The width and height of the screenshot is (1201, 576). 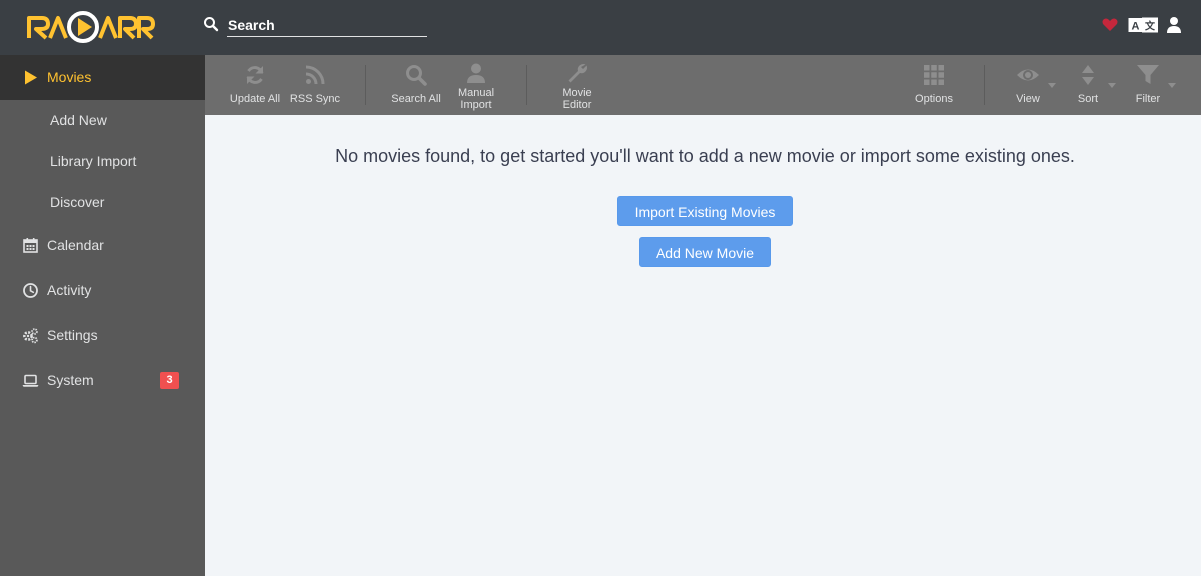 What do you see at coordinates (69, 290) in the screenshot?
I see `sidebar-item-label: Activity` at bounding box center [69, 290].